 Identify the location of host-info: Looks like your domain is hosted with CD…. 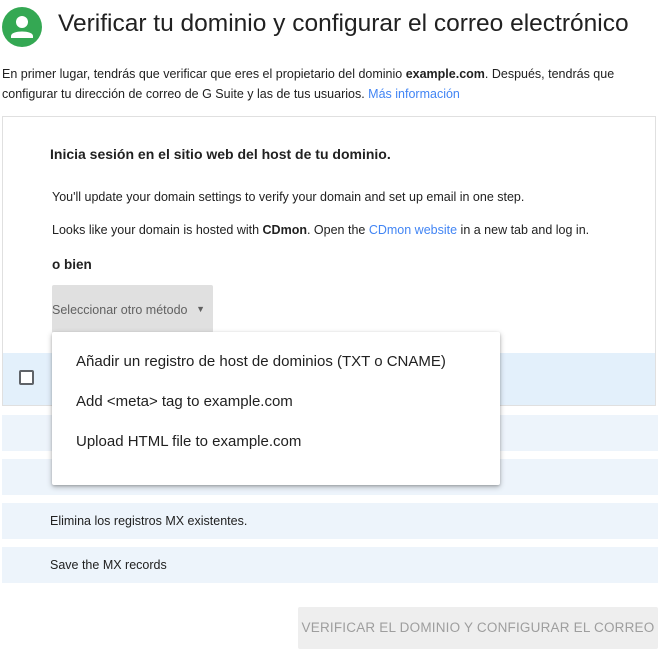
(320, 230).